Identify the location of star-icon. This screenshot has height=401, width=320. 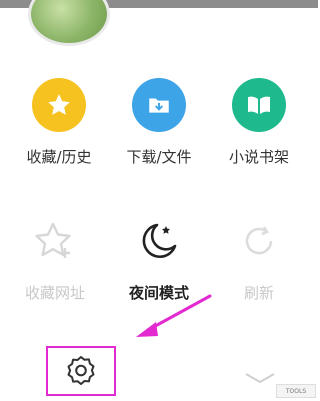
(59, 105).